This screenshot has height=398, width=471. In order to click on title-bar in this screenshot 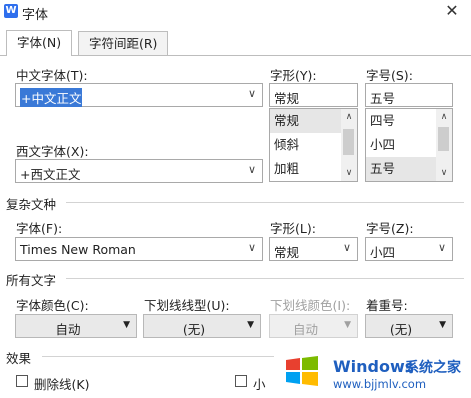, I will do `click(235, 12)`.